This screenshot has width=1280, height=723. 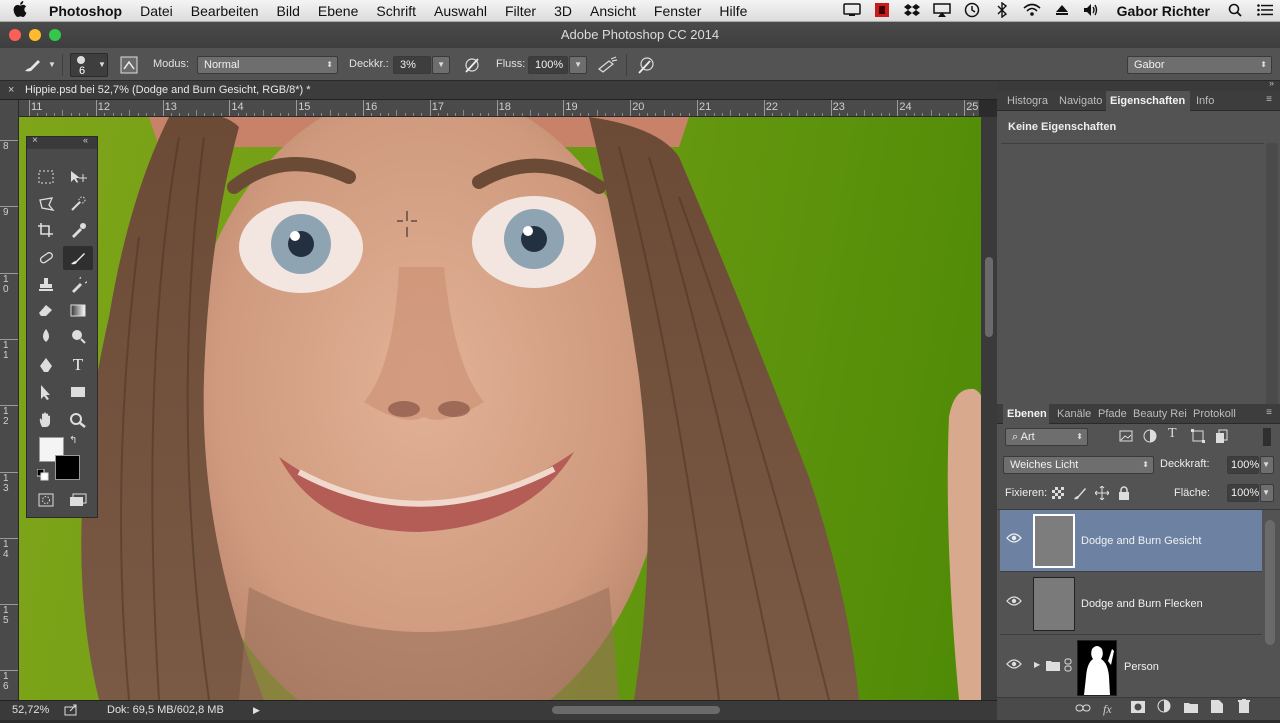 What do you see at coordinates (1222, 437) in the screenshot?
I see `filter-smart-objects-icon` at bounding box center [1222, 437].